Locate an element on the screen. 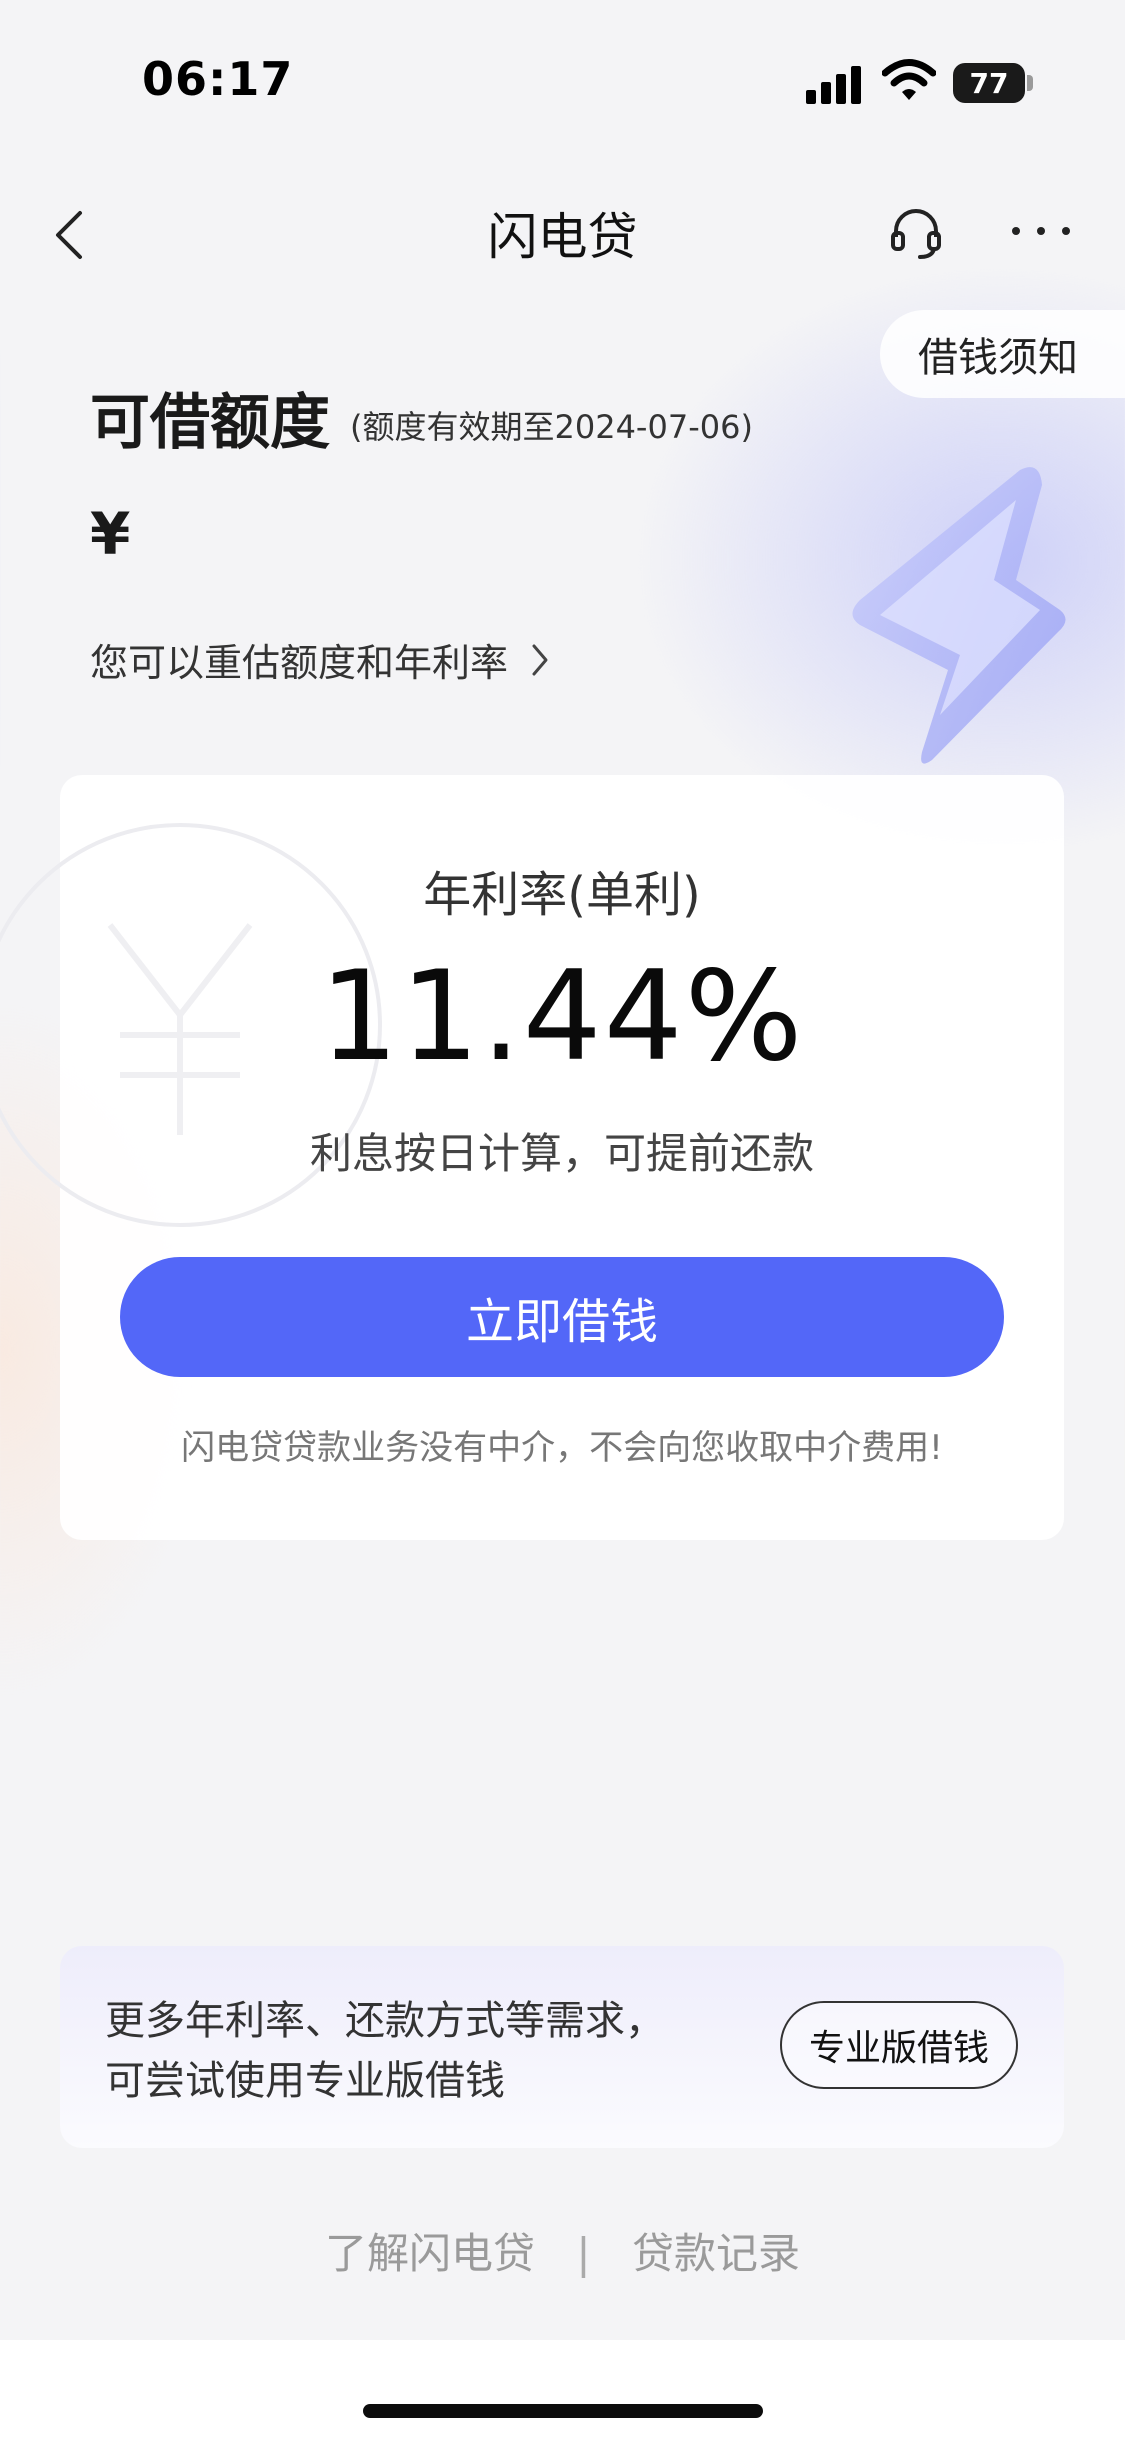 The height and width of the screenshot is (2439, 1125). cellular-signal-icon is located at coordinates (835, 84).